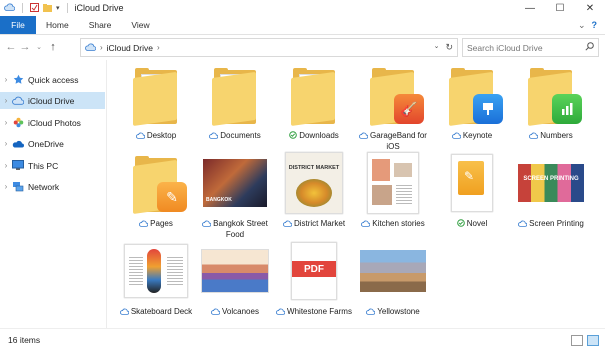 The image size is (605, 351). I want to click on tab-file: File, so click(18, 25).